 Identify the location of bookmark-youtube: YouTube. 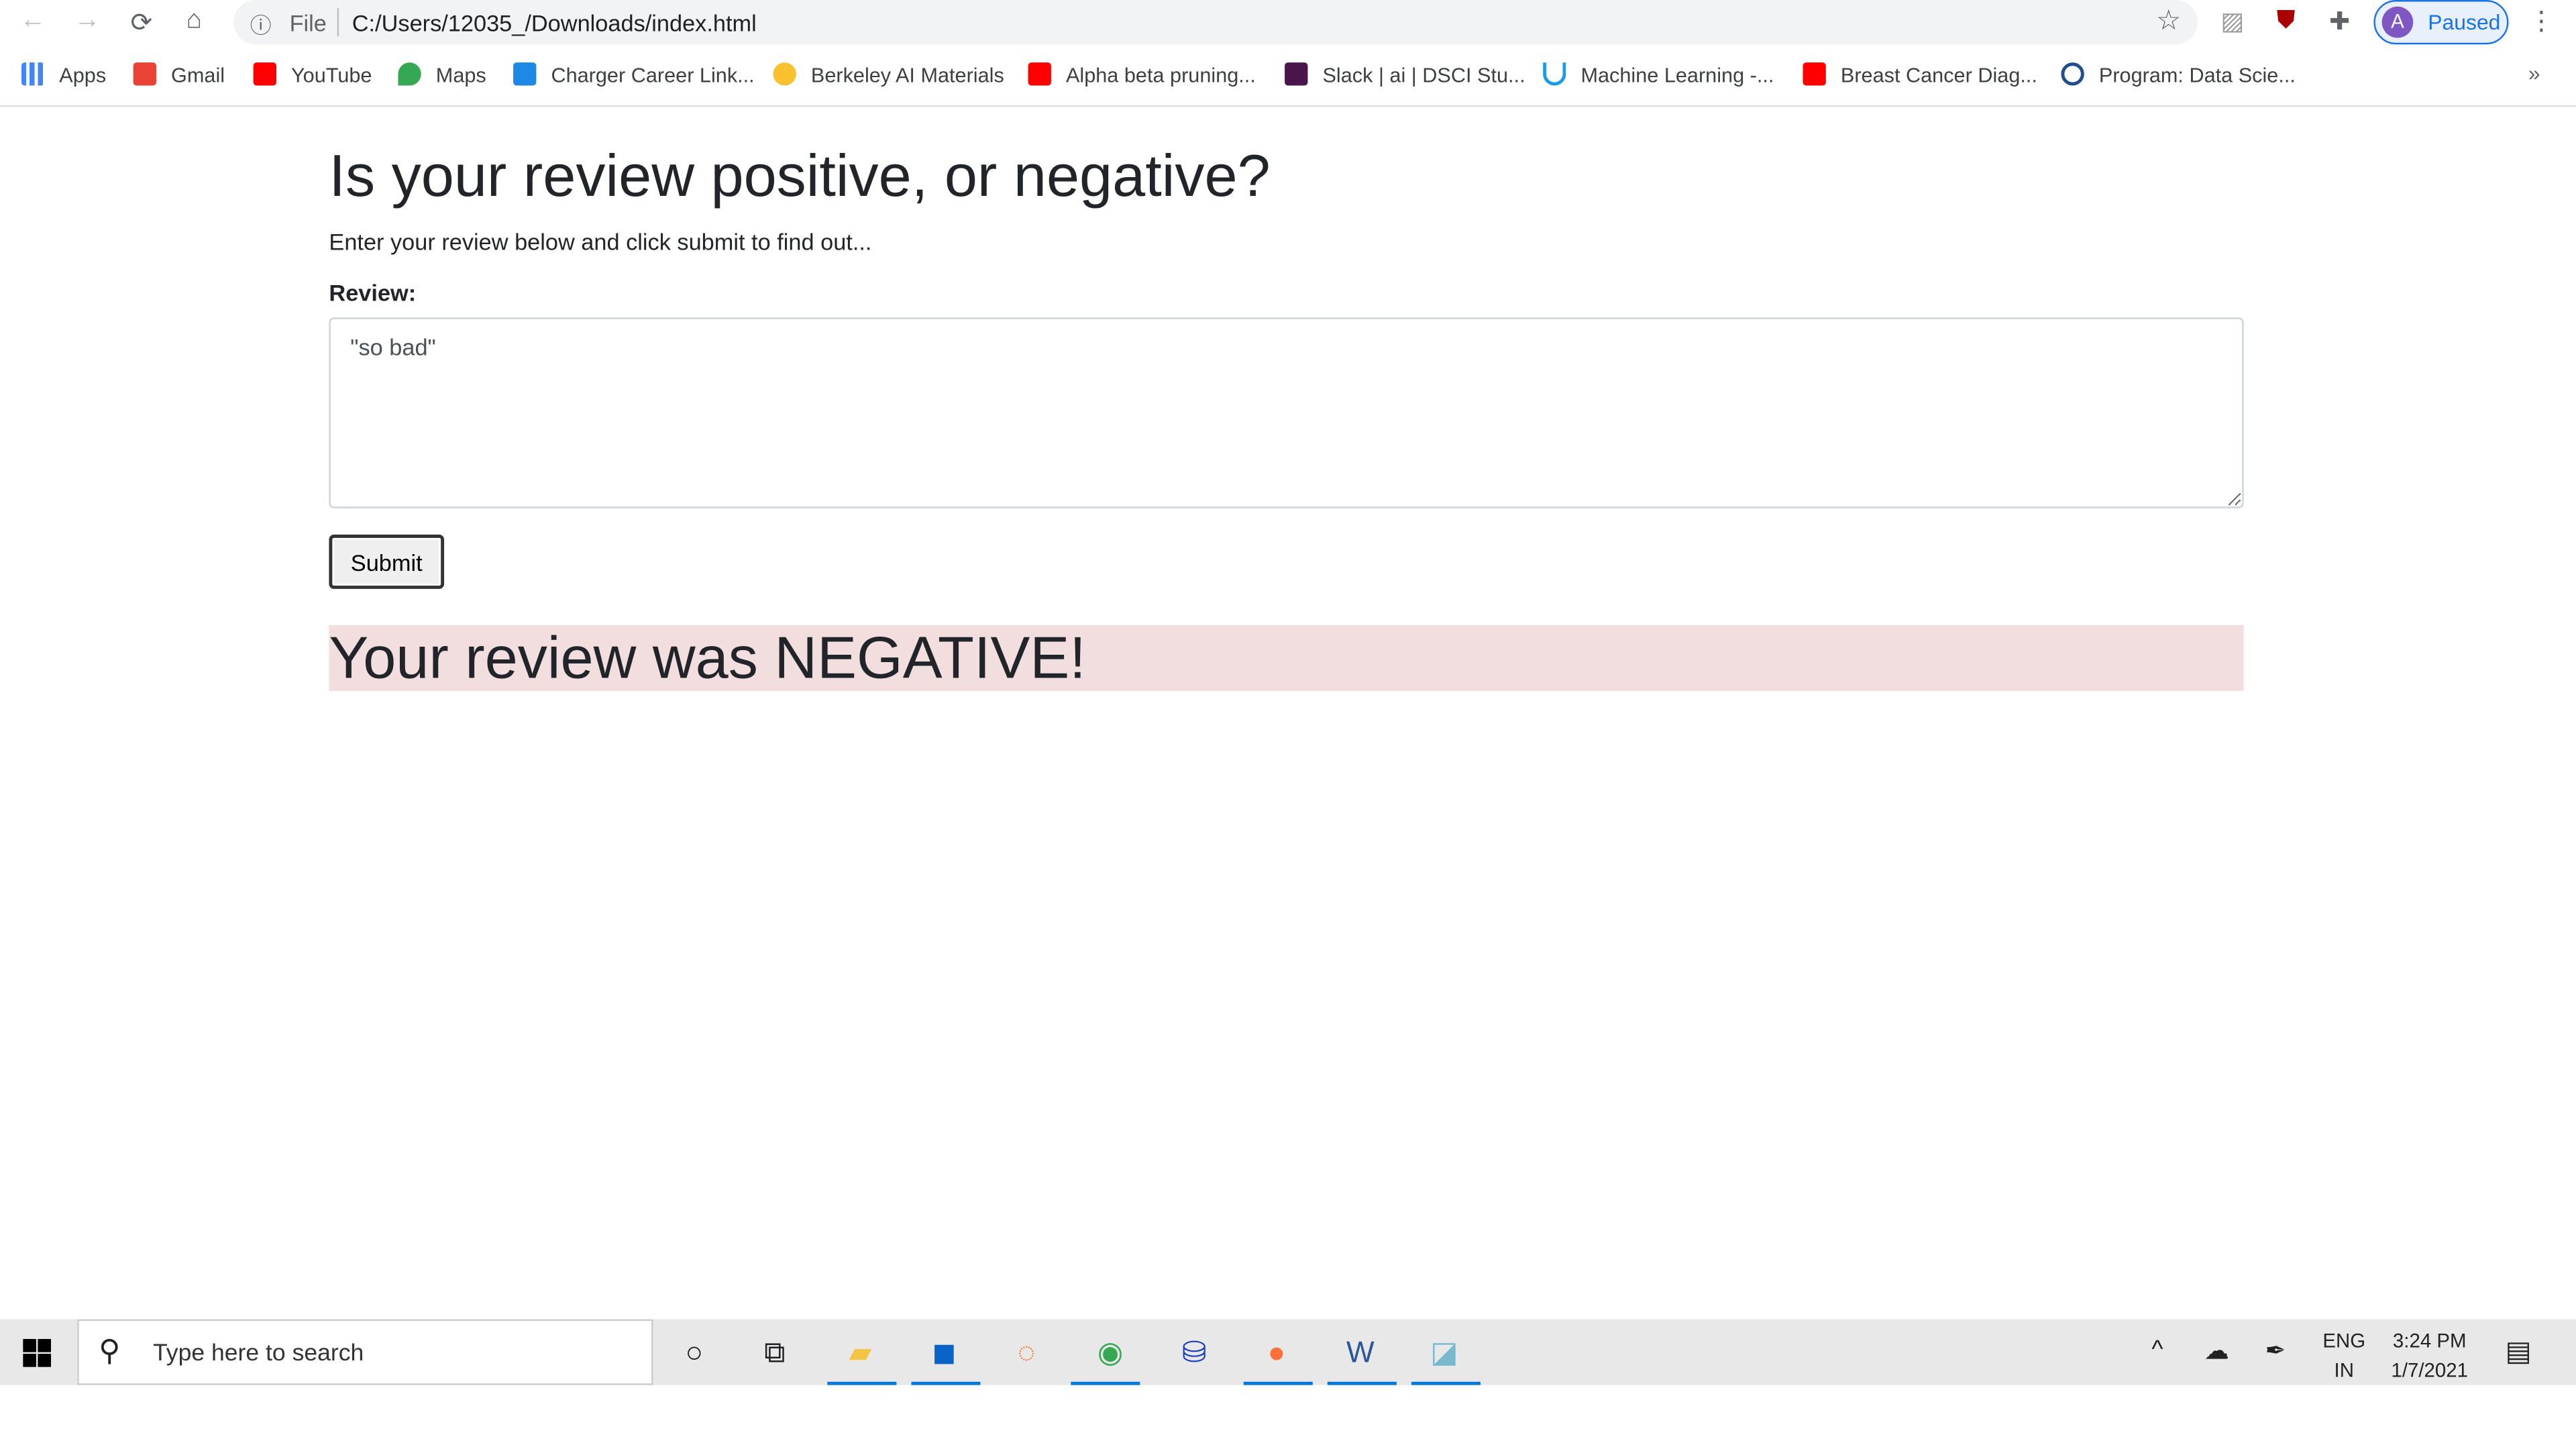
(312, 74).